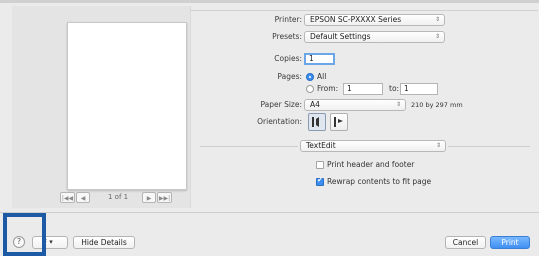 This screenshot has width=539, height=256. I want to click on pages-from-label: From:, so click(328, 88).